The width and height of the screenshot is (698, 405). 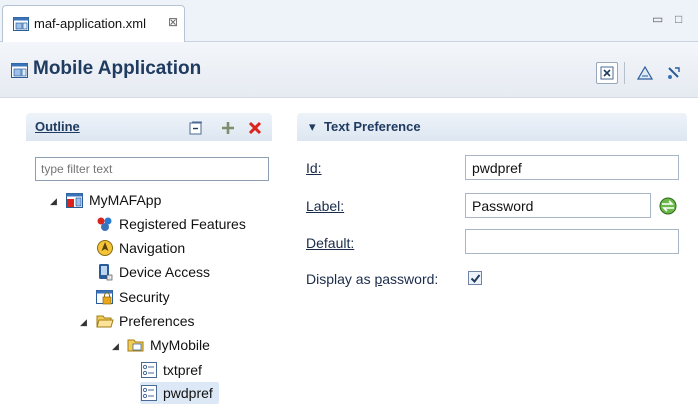 I want to click on wrench-icon, so click(x=674, y=73).